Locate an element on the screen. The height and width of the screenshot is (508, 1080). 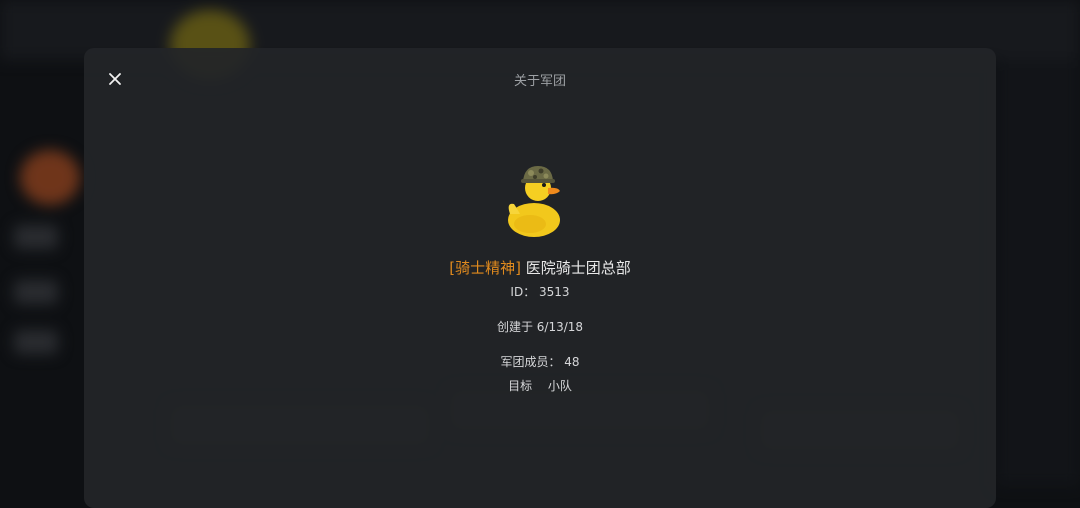
rubber-duck-soldier-icon is located at coordinates (534, 201).